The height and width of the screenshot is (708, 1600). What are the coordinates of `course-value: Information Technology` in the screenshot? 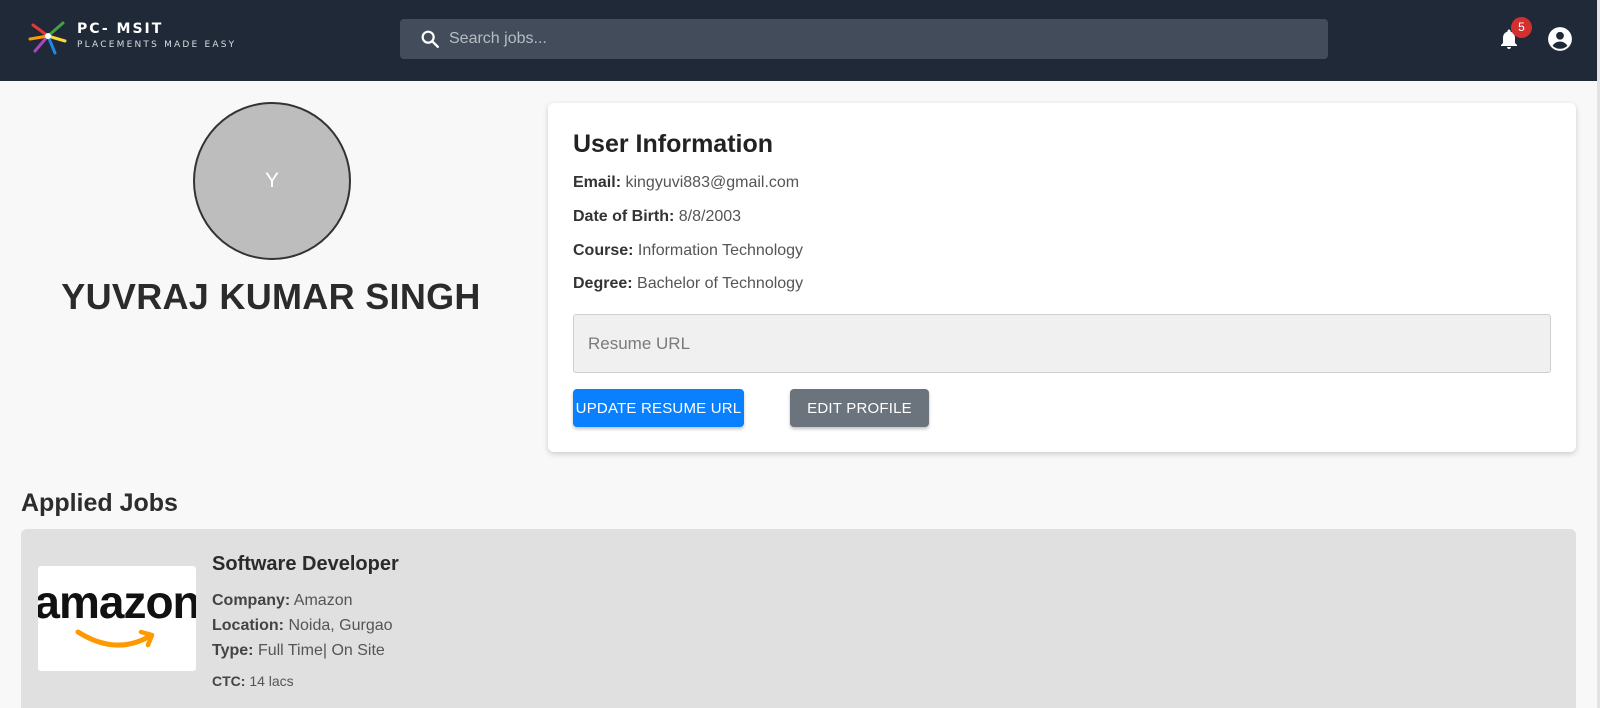 It's located at (720, 250).